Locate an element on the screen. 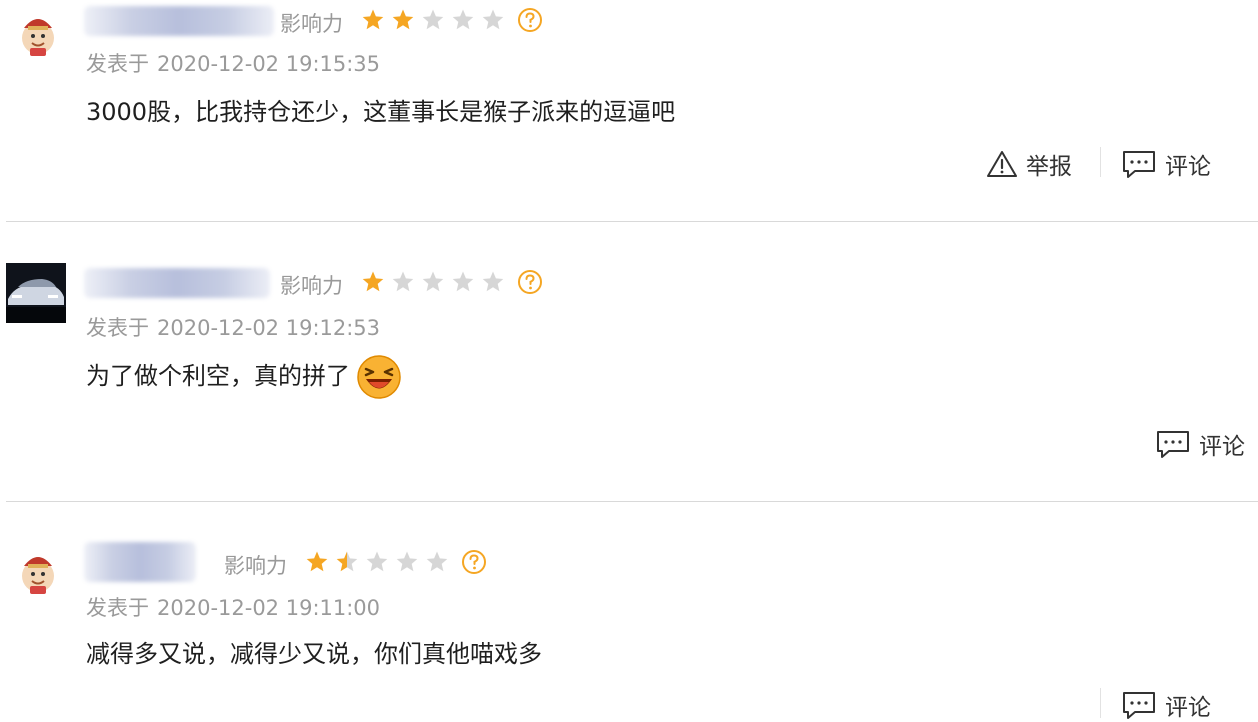 This screenshot has width=1258, height=722. post-time: 发表于 2020-12-02 19:12:53 is located at coordinates (233, 327).